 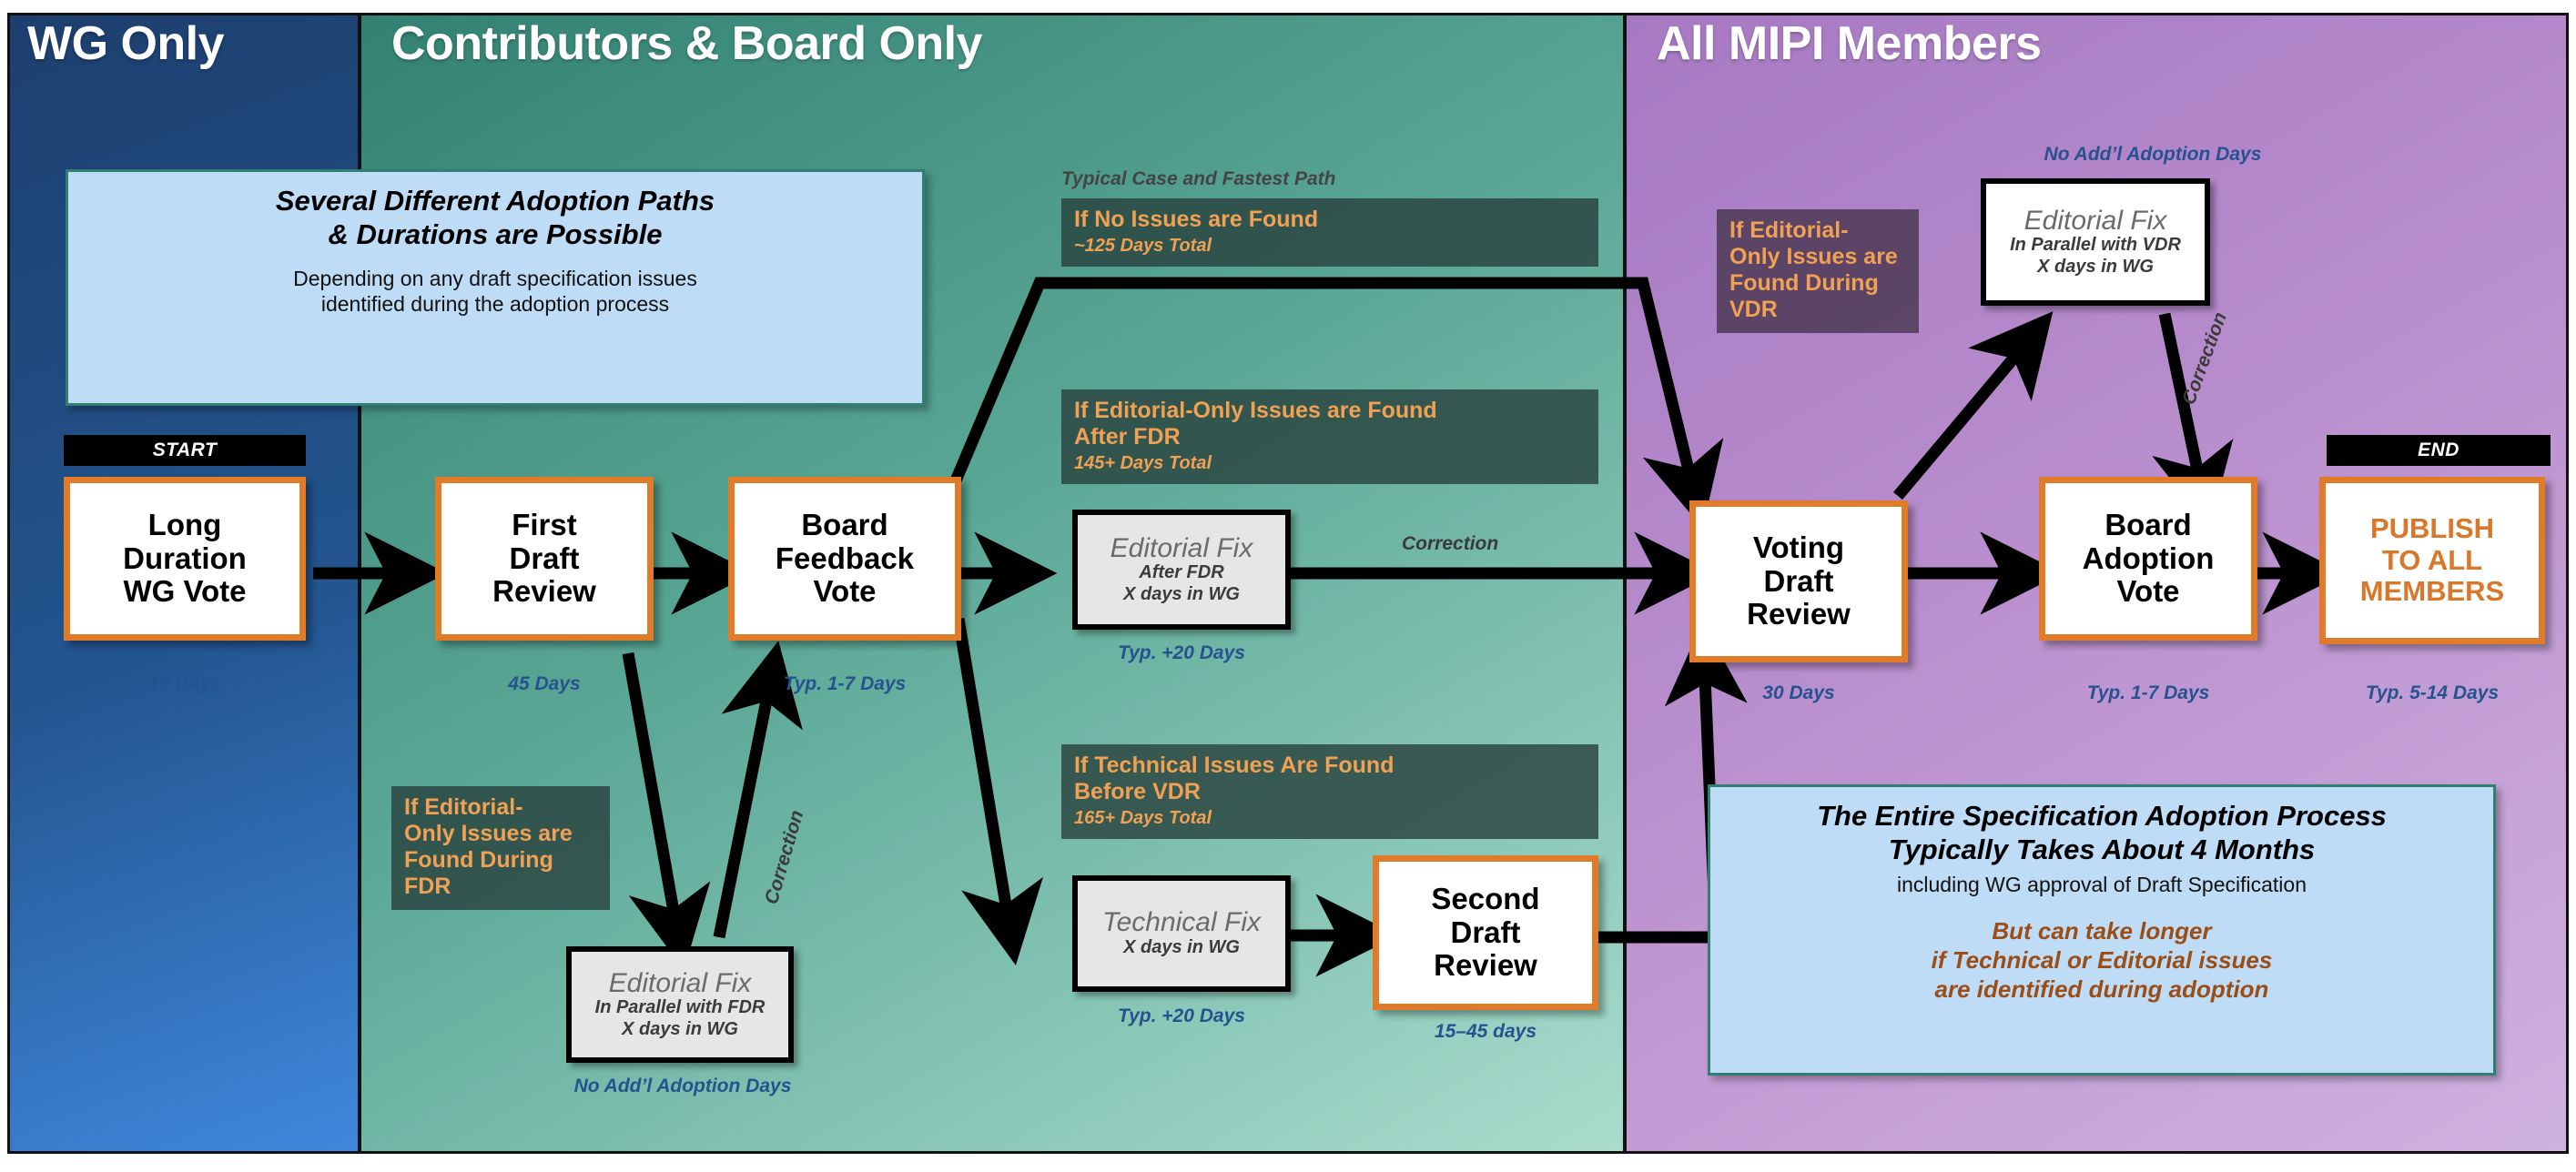 I want to click on process-box-publish-to-all-members: PUBLISH TO ALL MEMBERS, so click(x=2432, y=560).